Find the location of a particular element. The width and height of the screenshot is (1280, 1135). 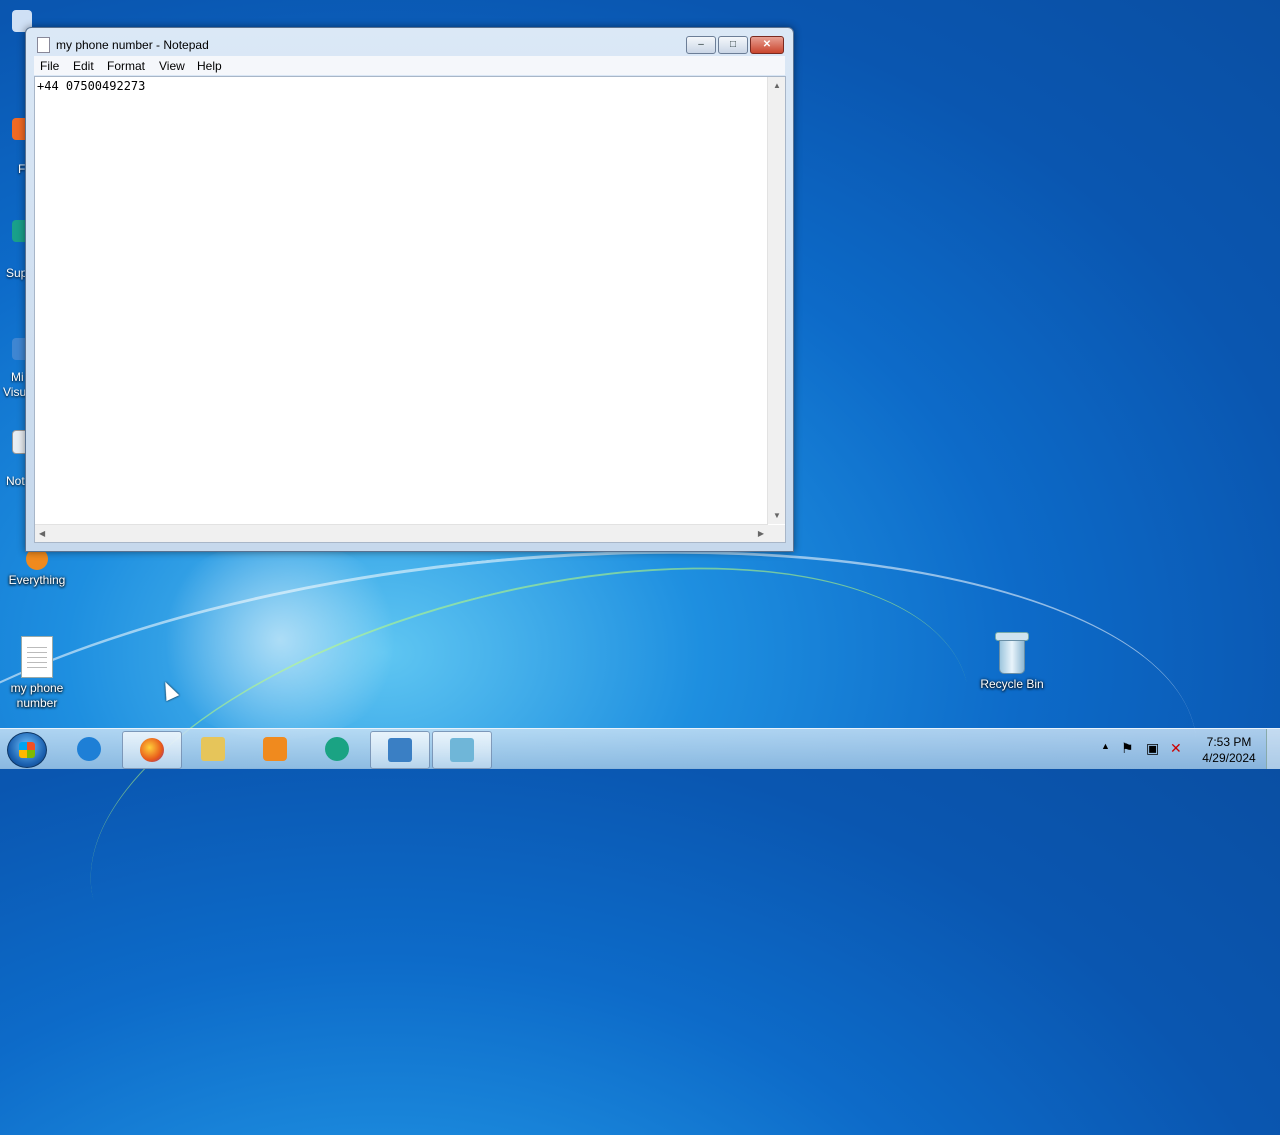

desktop-icon-label: Recycle Bin is located at coordinates (1012, 684).